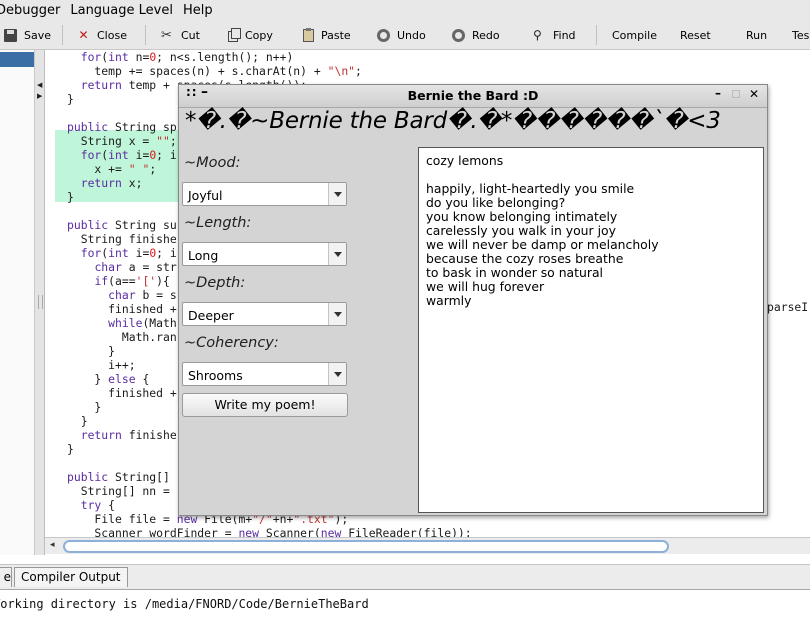  What do you see at coordinates (756, 35) in the screenshot?
I see `run-button: Run` at bounding box center [756, 35].